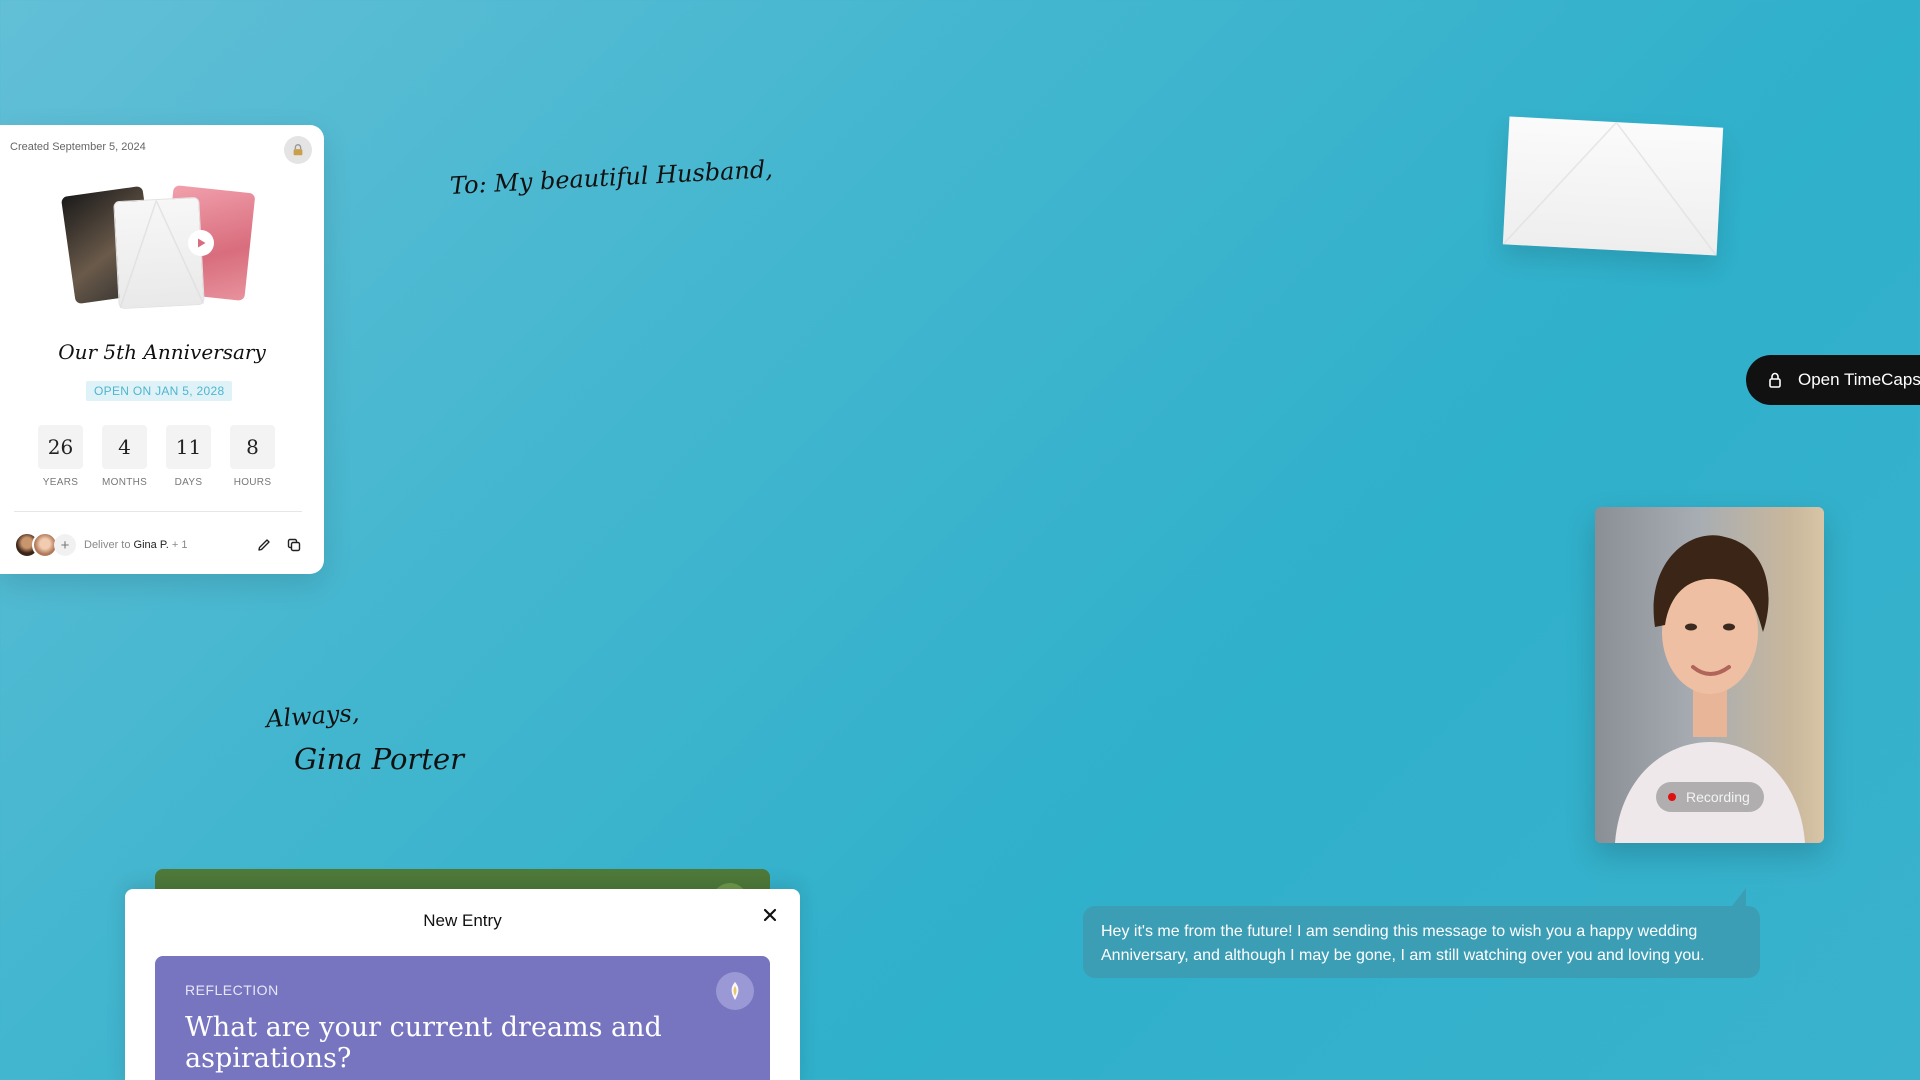 The image size is (1920, 1080). I want to click on recording-dot-icon, so click(1672, 797).